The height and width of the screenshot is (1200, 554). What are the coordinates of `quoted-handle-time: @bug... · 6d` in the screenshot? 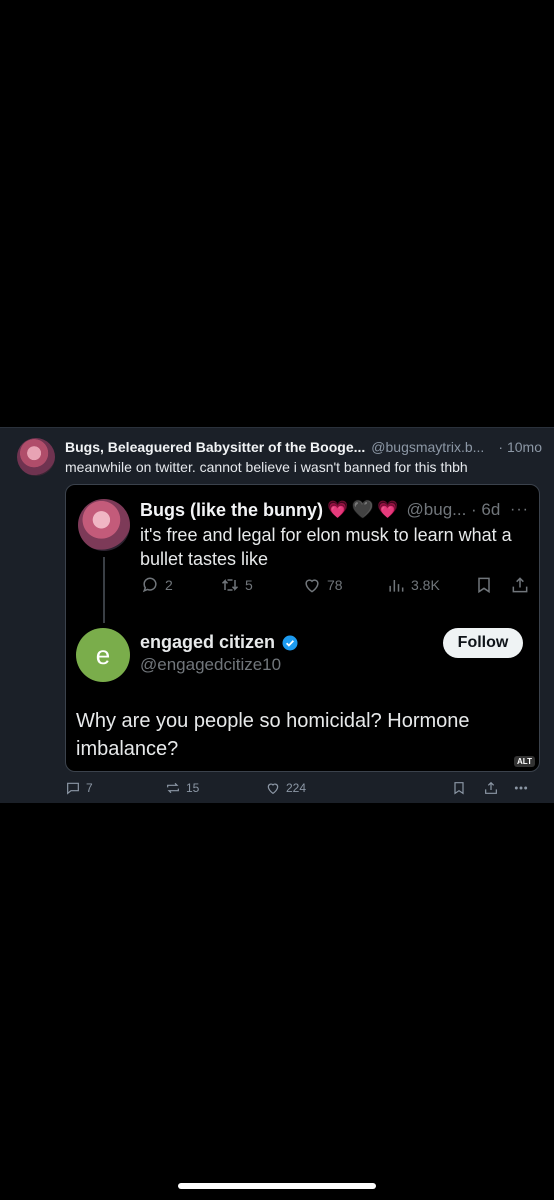 It's located at (453, 509).